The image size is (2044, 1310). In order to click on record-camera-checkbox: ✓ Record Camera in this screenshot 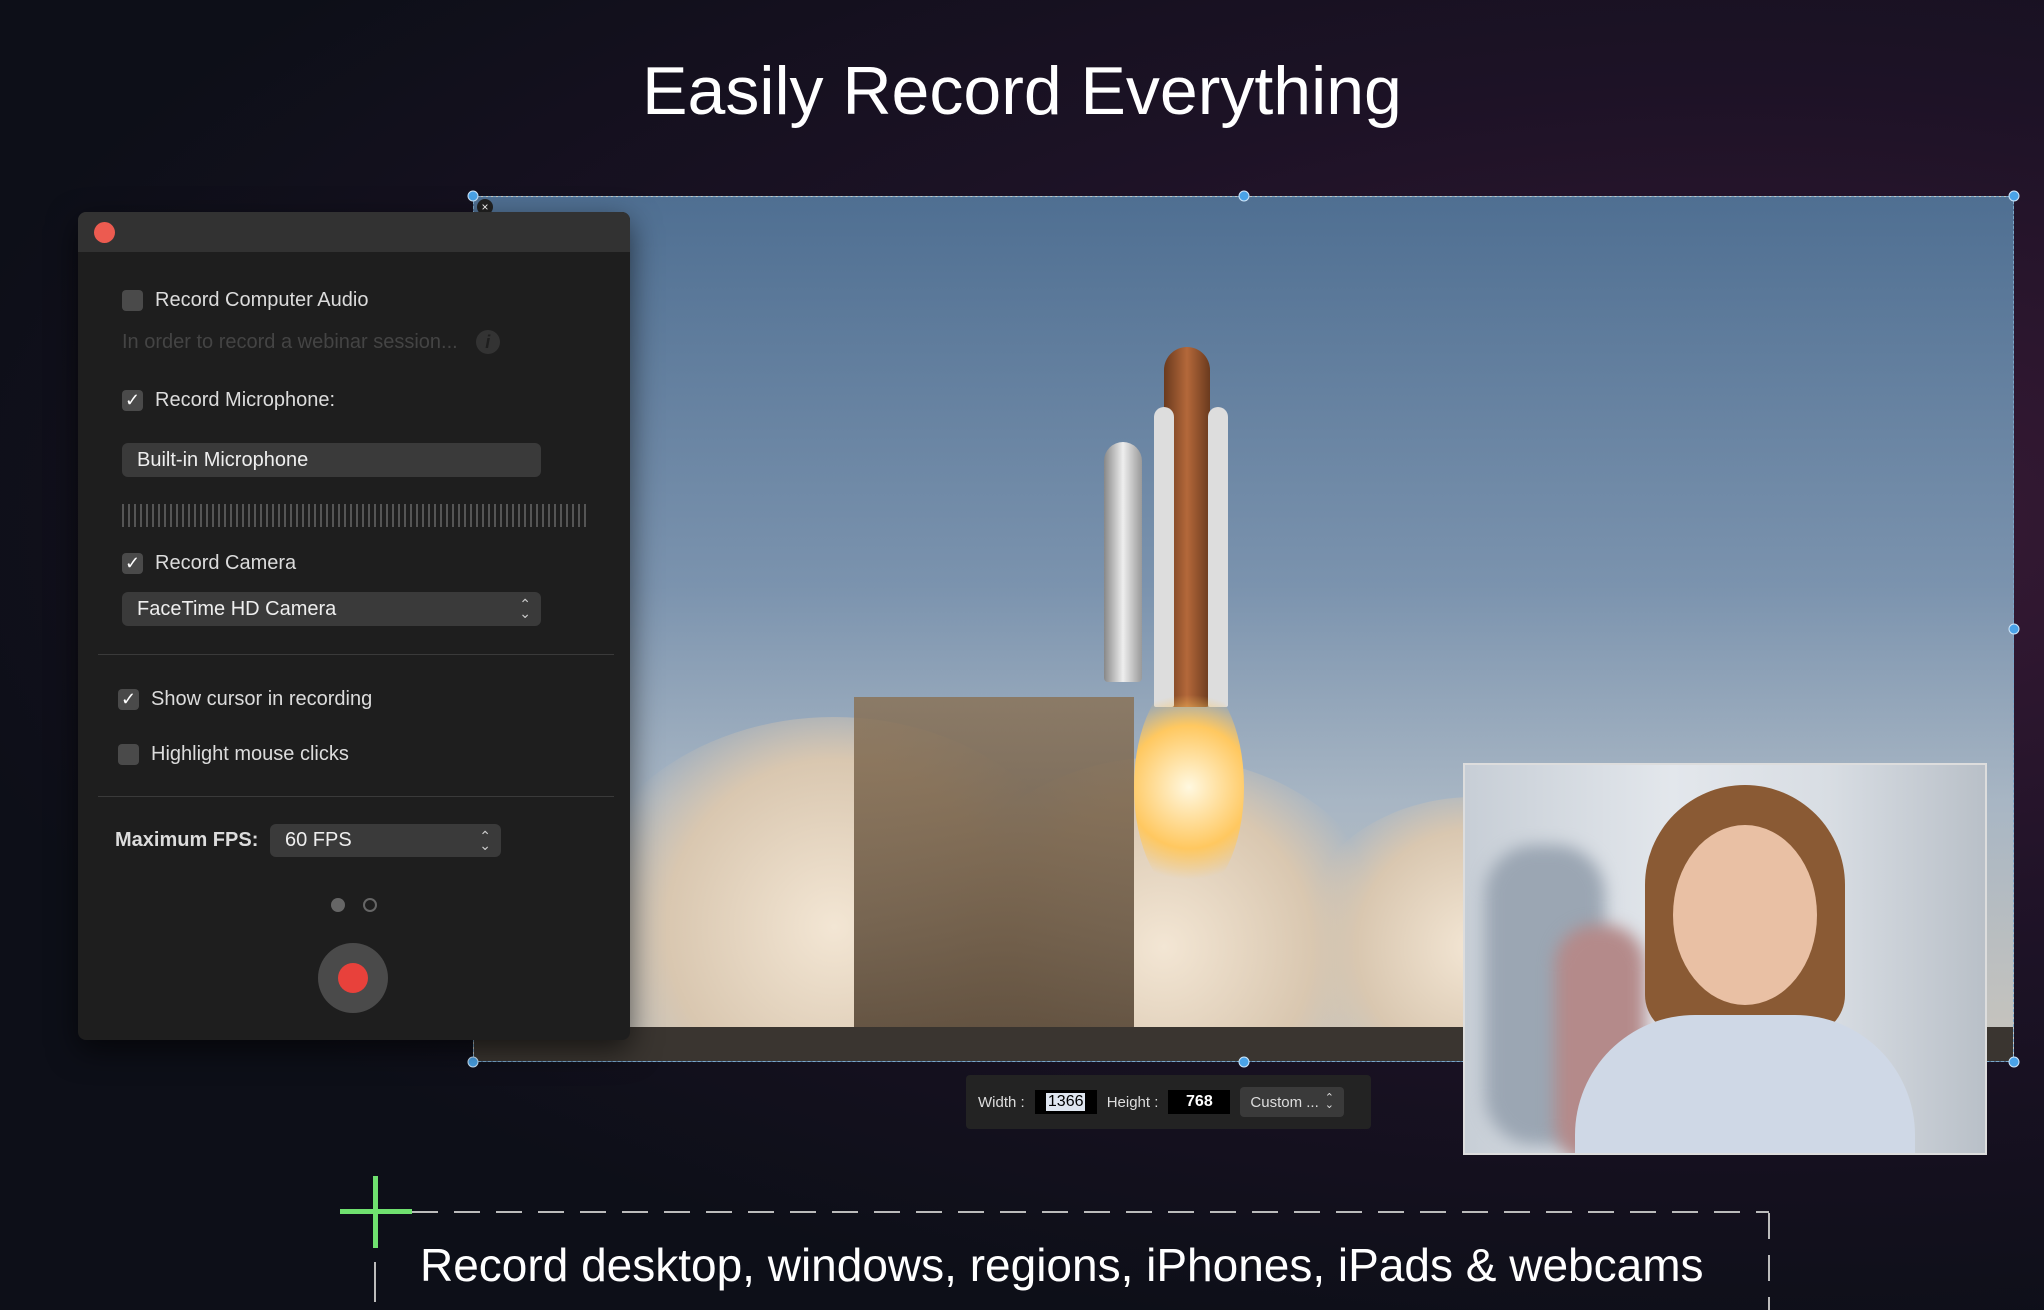, I will do `click(209, 563)`.